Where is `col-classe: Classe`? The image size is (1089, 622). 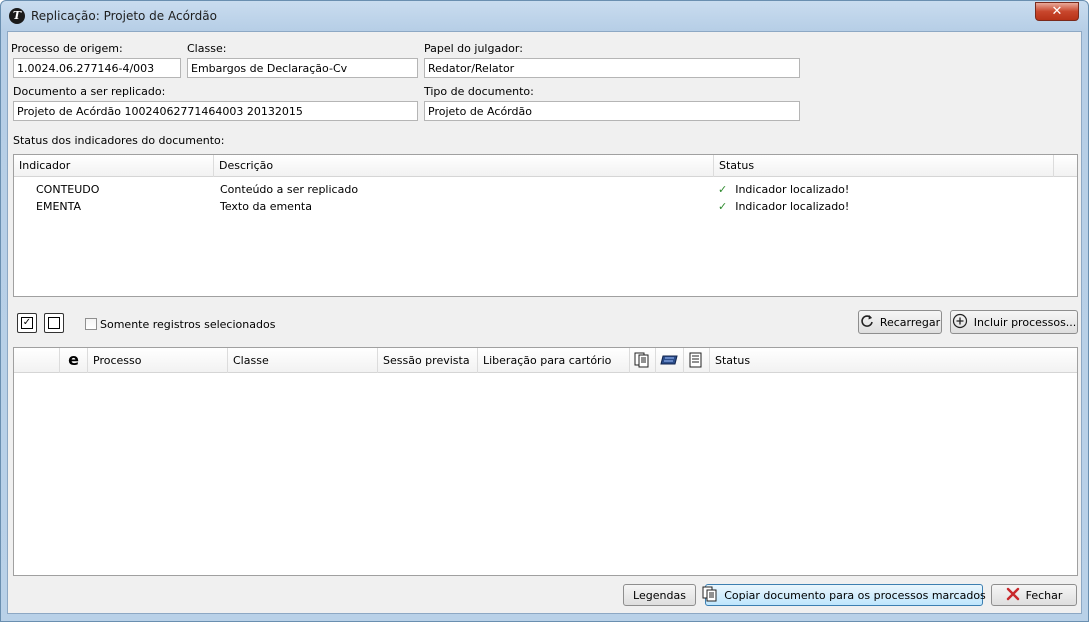 col-classe: Classe is located at coordinates (303, 360).